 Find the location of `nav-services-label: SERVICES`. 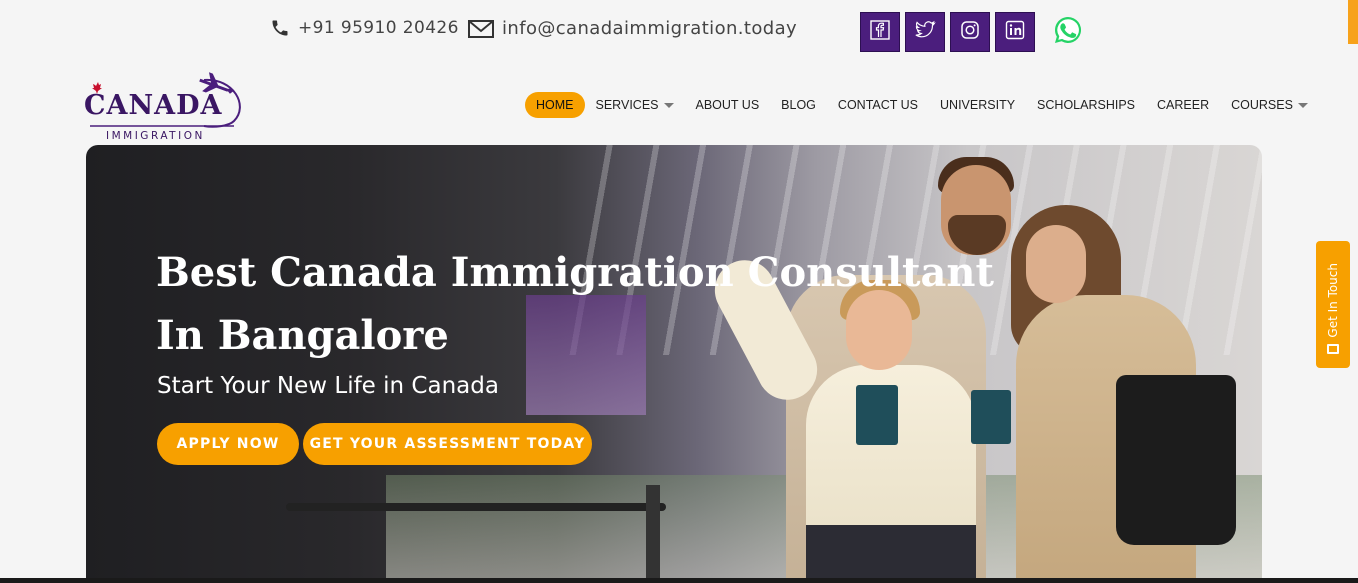

nav-services-label: SERVICES is located at coordinates (627, 105).